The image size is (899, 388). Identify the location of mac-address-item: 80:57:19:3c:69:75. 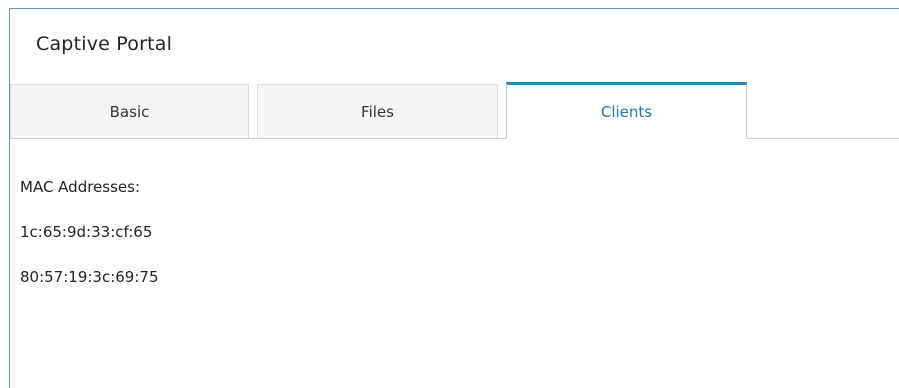
(89, 277).